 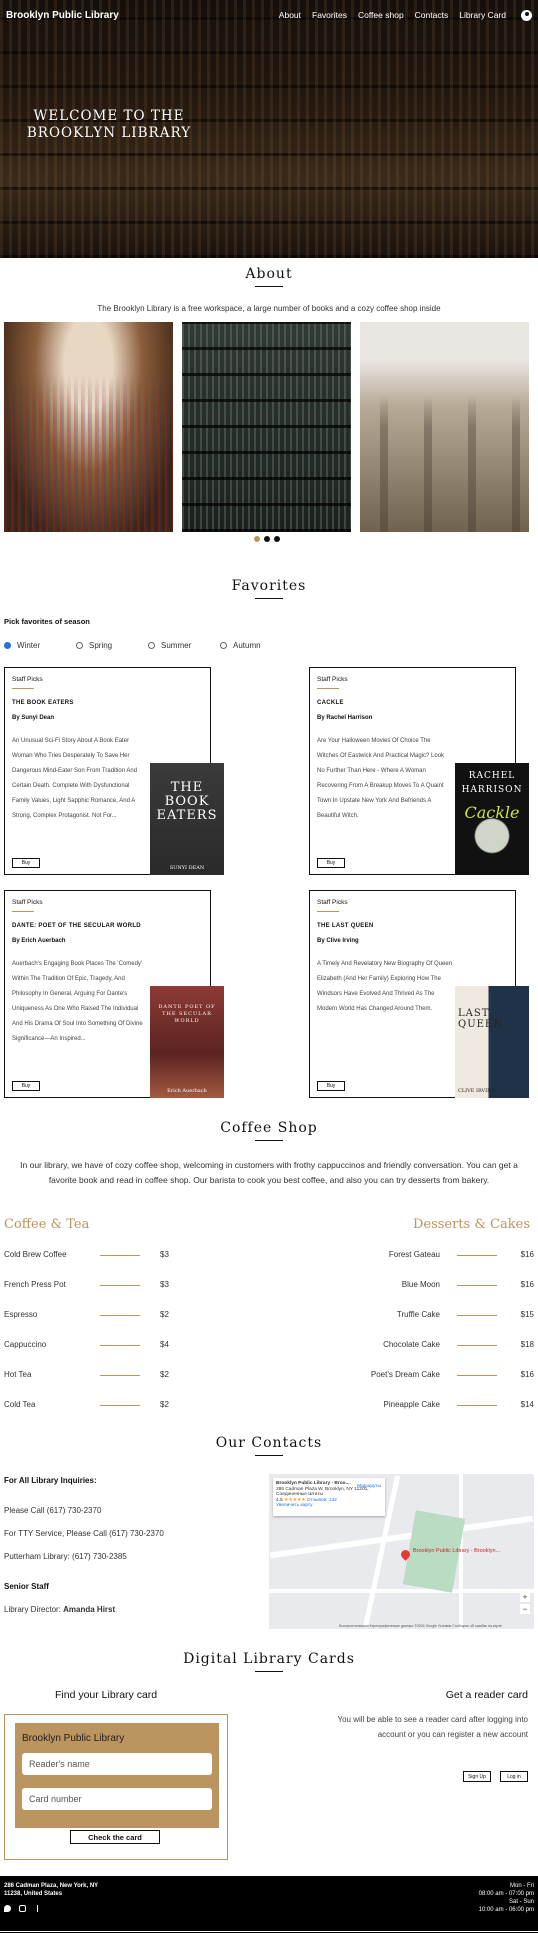 What do you see at coordinates (269, 1659) in the screenshot?
I see `library-cards-title: Digital Library Cards` at bounding box center [269, 1659].